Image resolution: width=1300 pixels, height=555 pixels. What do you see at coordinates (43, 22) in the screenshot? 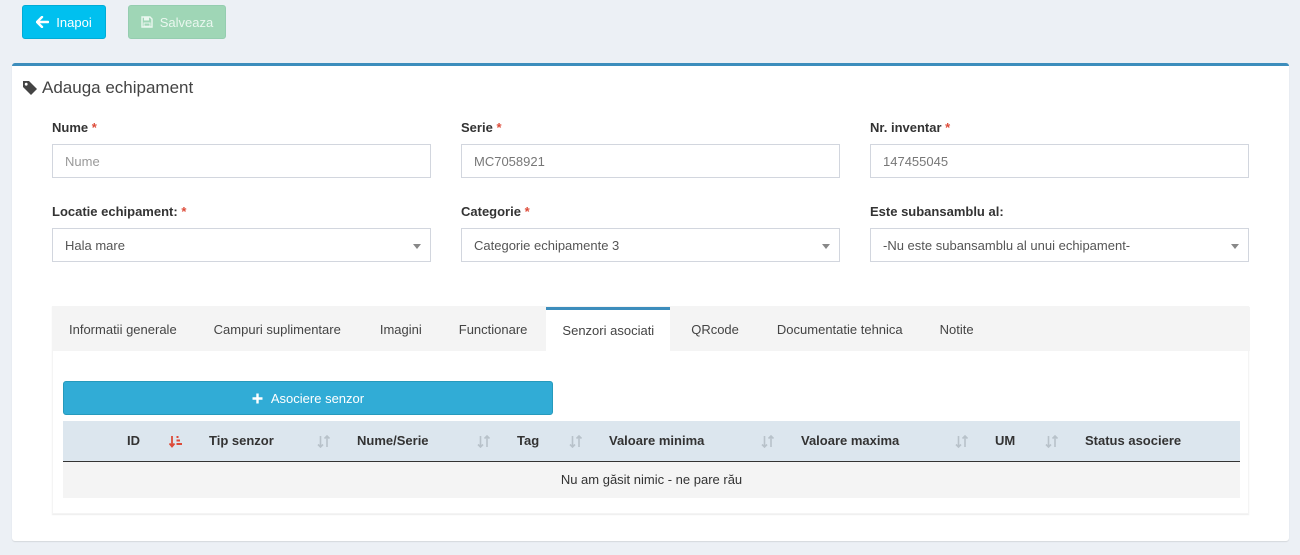
I see `arrow-left-icon` at bounding box center [43, 22].